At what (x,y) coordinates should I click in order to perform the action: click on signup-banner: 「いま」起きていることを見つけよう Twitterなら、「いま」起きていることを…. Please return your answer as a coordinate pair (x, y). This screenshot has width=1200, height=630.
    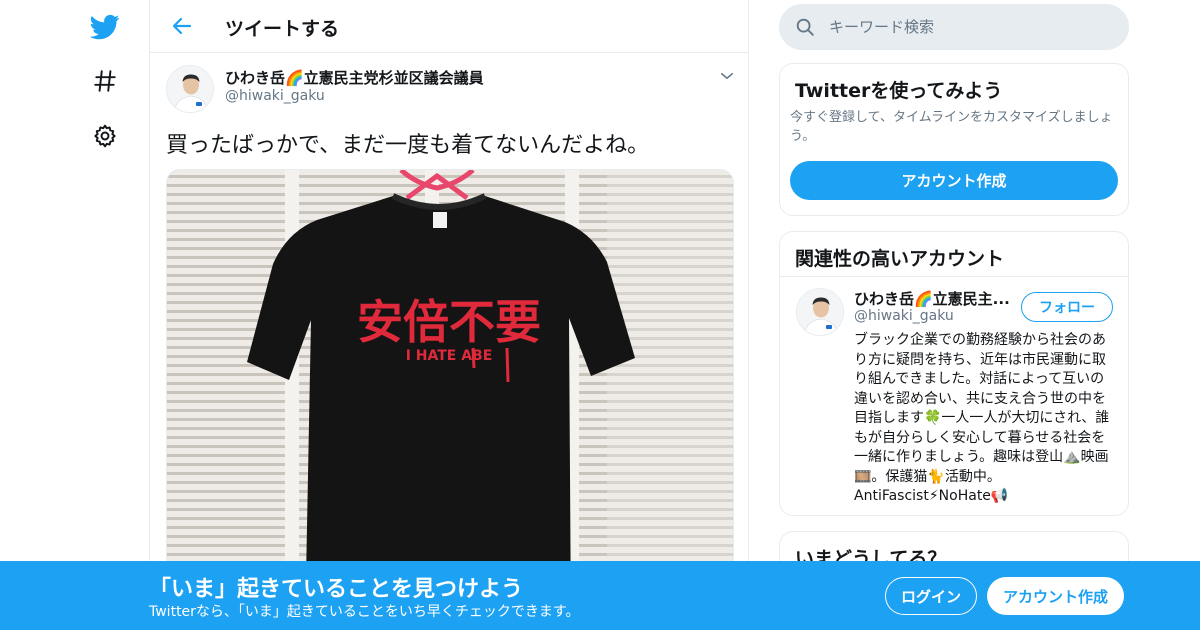
    Looking at the image, I should click on (600, 595).